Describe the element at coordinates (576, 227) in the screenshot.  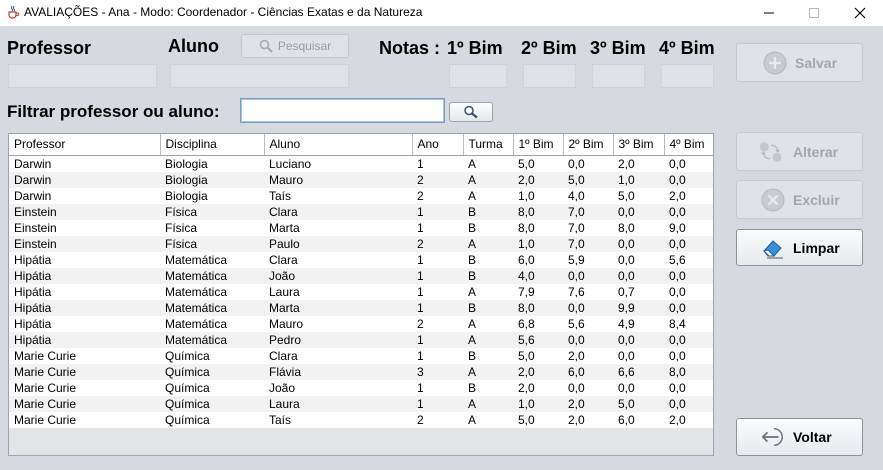
I see `table-cell: 7,0` at that location.